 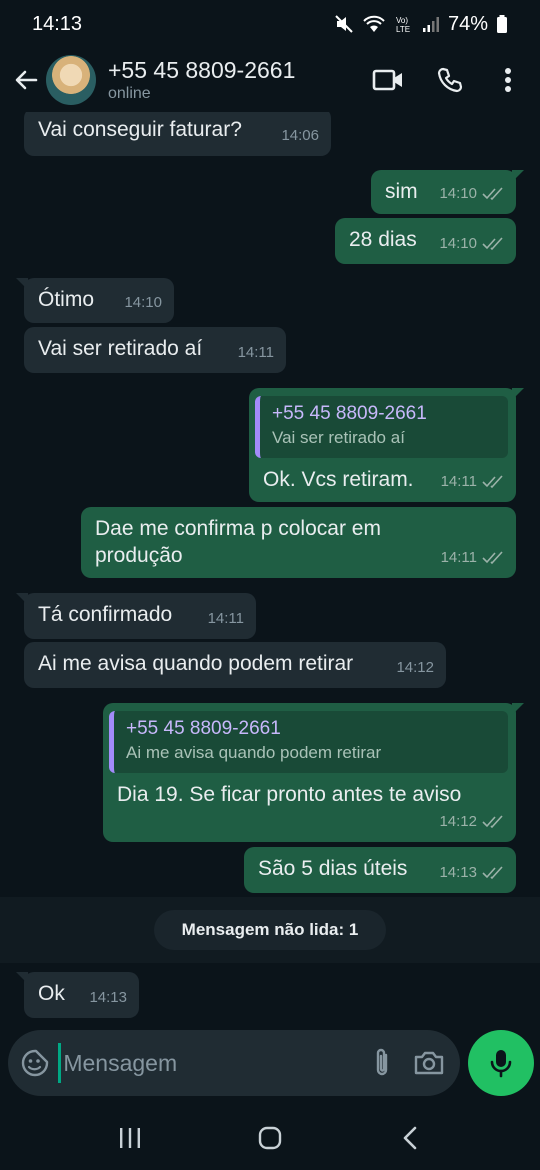 I want to click on chat-header: +55 45 8809-2661 online, so click(x=270, y=80).